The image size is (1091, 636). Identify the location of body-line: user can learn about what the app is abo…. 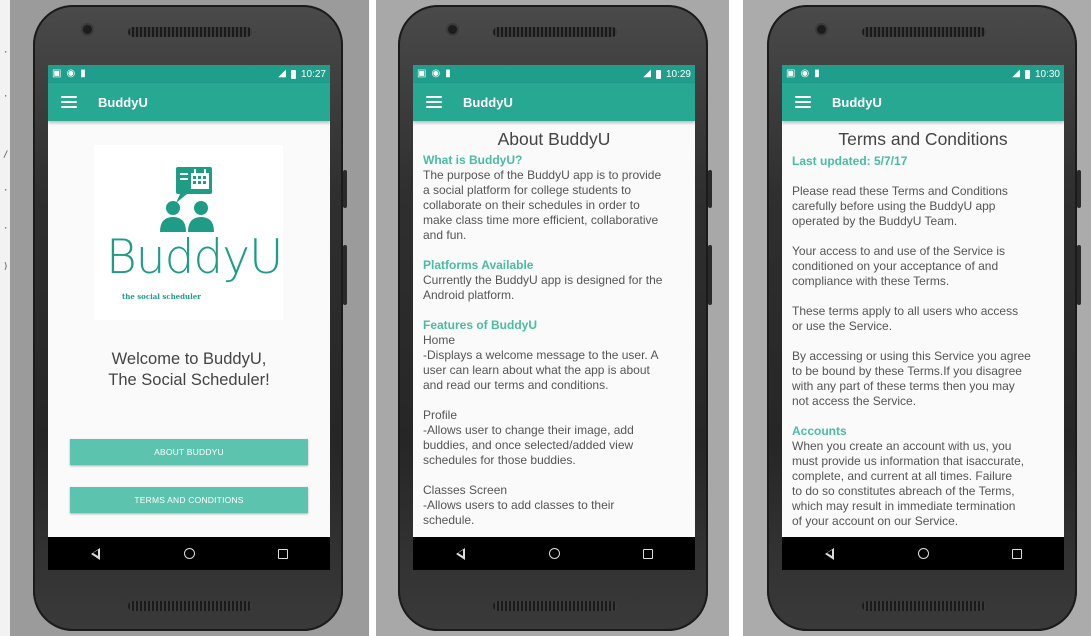
(536, 370).